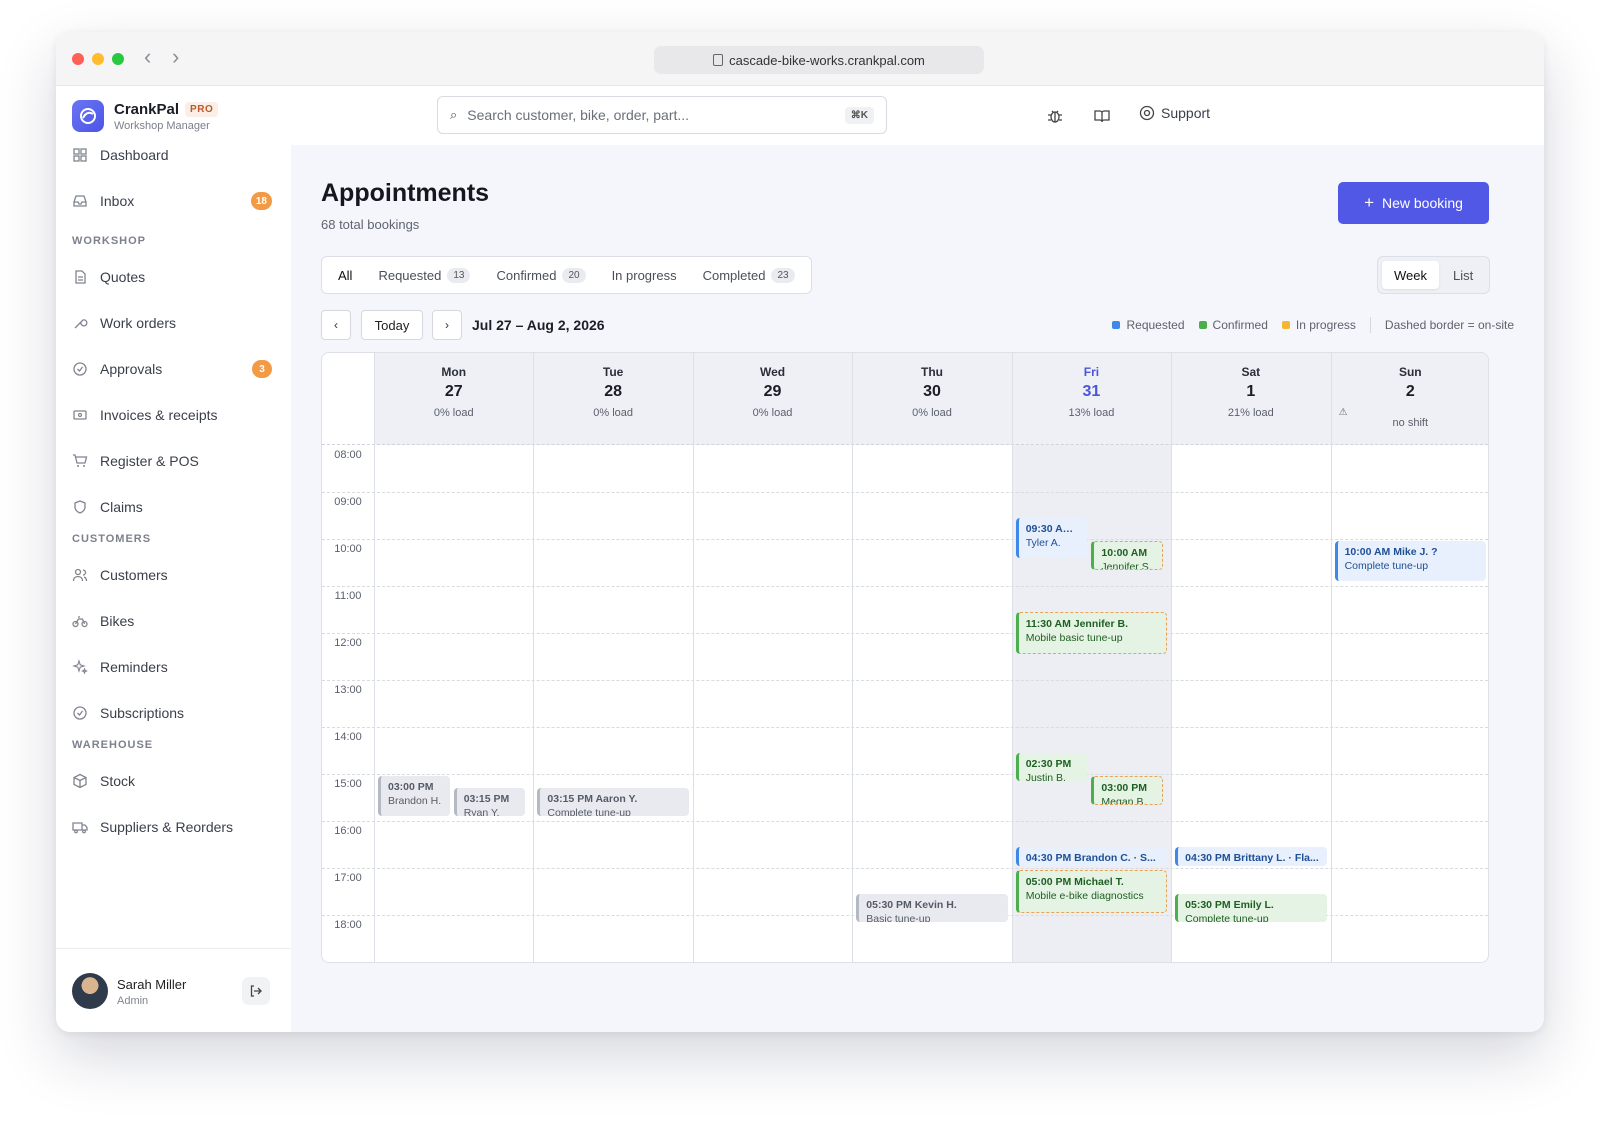 The height and width of the screenshot is (1131, 1600). I want to click on appointment-title: 10:00 AM, so click(1124, 553).